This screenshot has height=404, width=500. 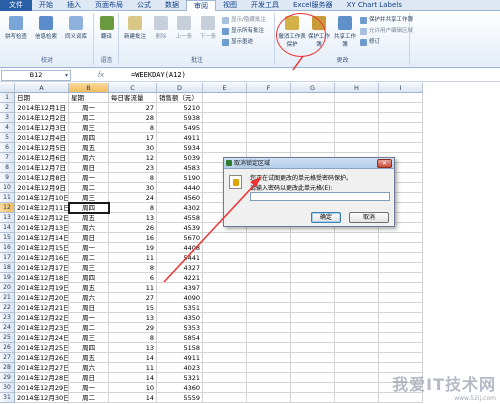 I want to click on table-cell: 4090, so click(x=180, y=298).